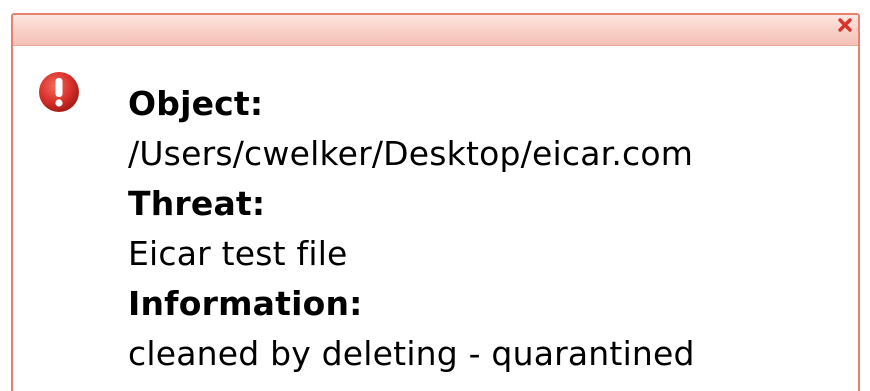 The image size is (870, 391). I want to click on close-icon, so click(845, 25).